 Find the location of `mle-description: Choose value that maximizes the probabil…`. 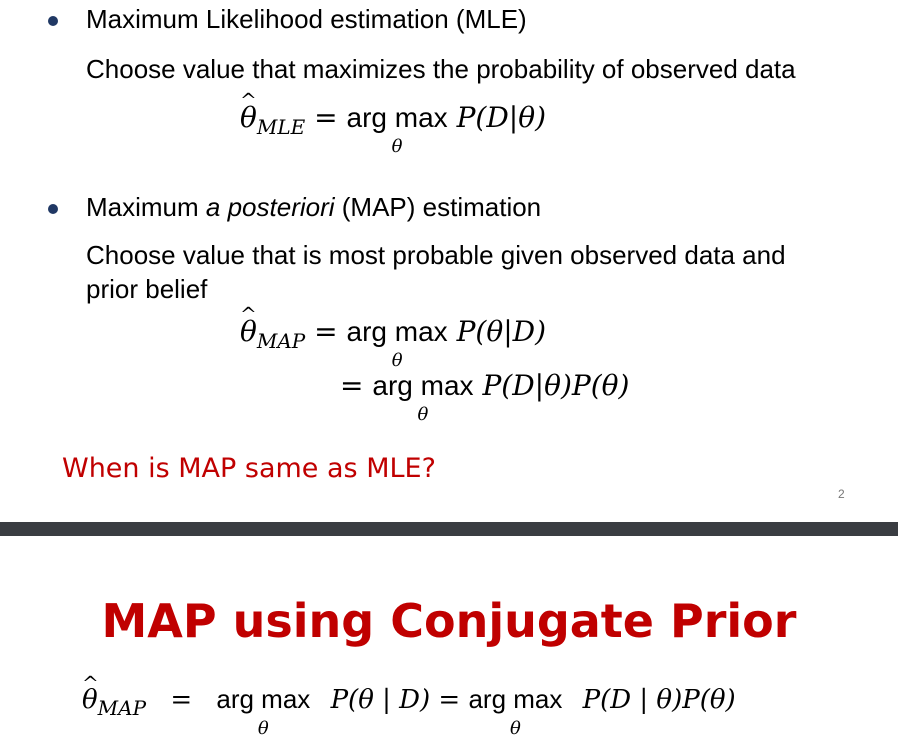

mle-description: Choose value that maximizes the probabil… is located at coordinates (441, 69).